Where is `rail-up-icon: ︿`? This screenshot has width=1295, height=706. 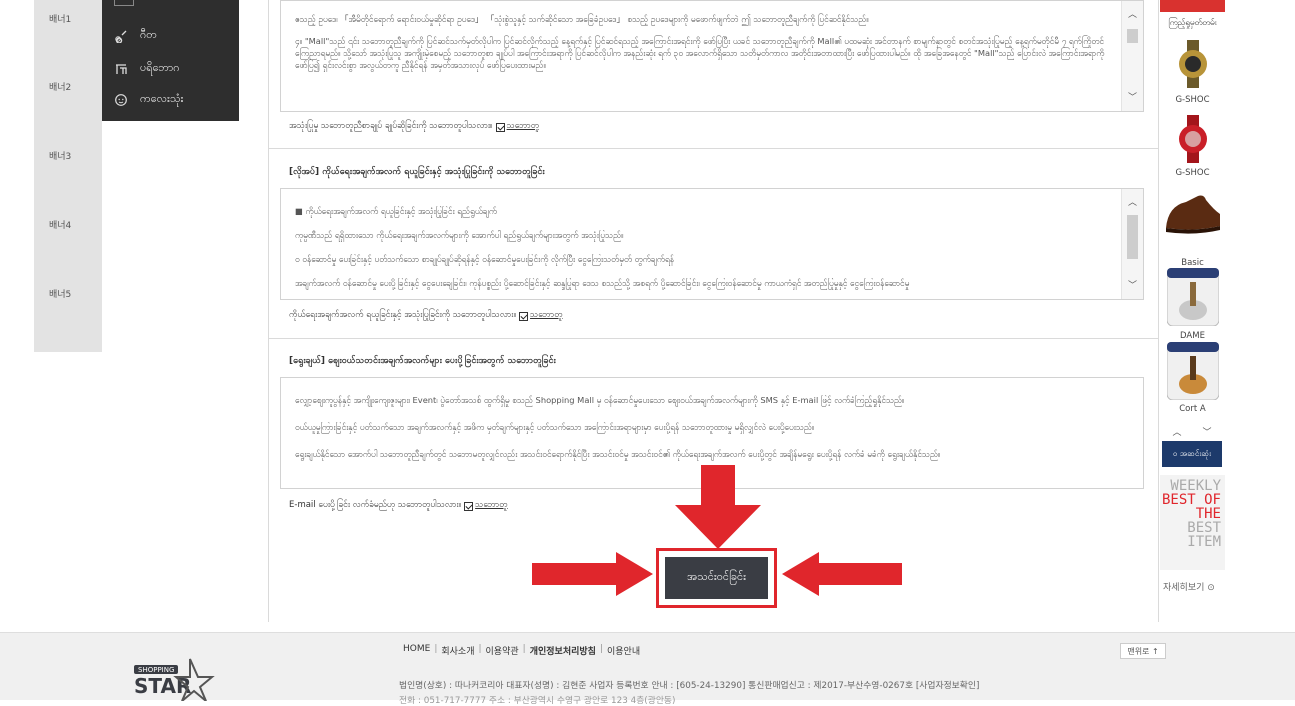 rail-up-icon: ︿ is located at coordinates (1176, 431).